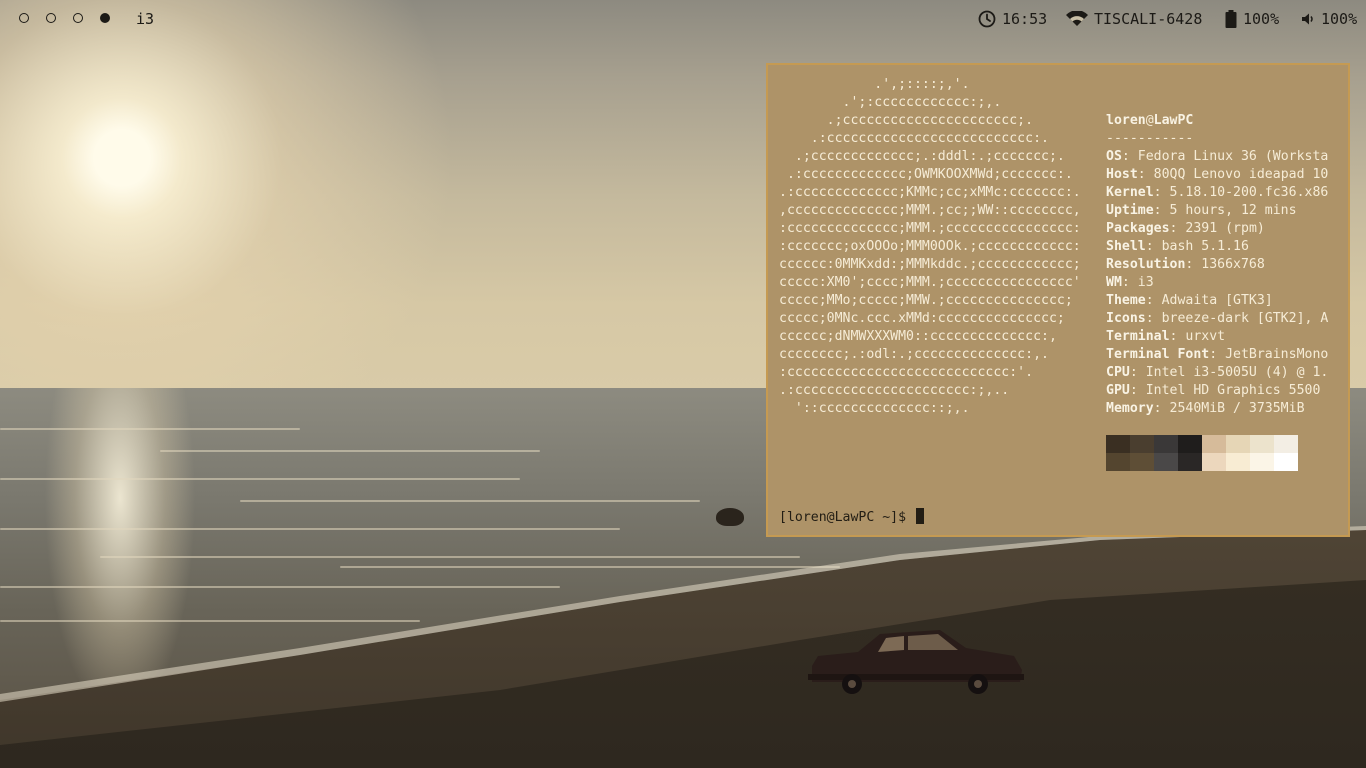 The image size is (1366, 768). What do you see at coordinates (1114, 282) in the screenshot?
I see `info-key: WM` at bounding box center [1114, 282].